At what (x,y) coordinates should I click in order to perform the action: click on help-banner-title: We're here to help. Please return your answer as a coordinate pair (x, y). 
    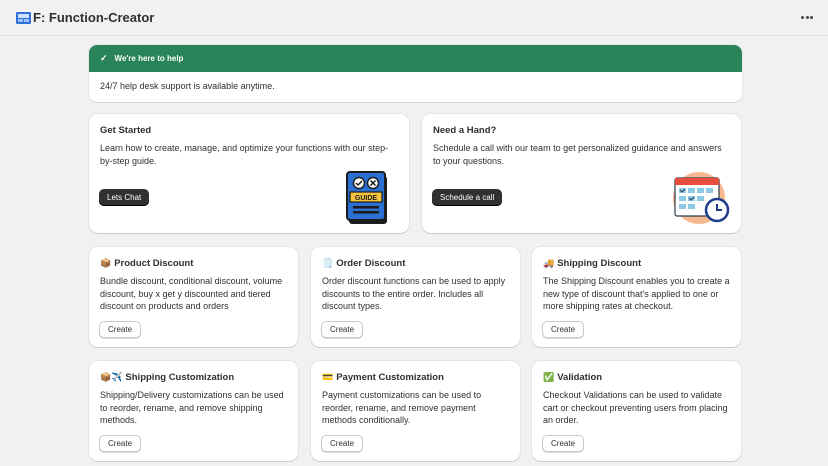
    Looking at the image, I should click on (149, 58).